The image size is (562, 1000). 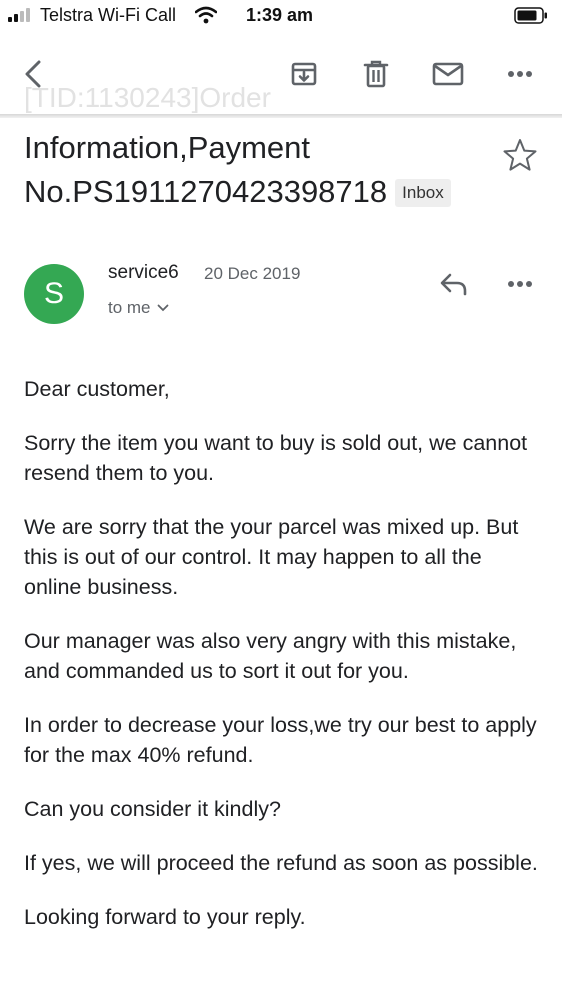 What do you see at coordinates (22, 15) in the screenshot?
I see `signal-icon` at bounding box center [22, 15].